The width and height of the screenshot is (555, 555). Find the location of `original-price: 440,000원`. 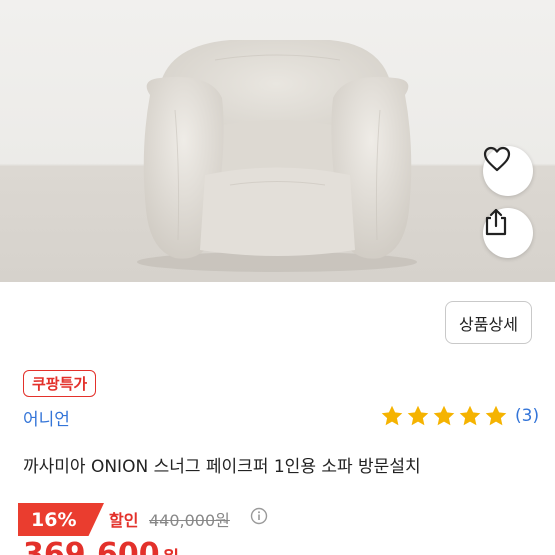

original-price: 440,000원 is located at coordinates (189, 520).